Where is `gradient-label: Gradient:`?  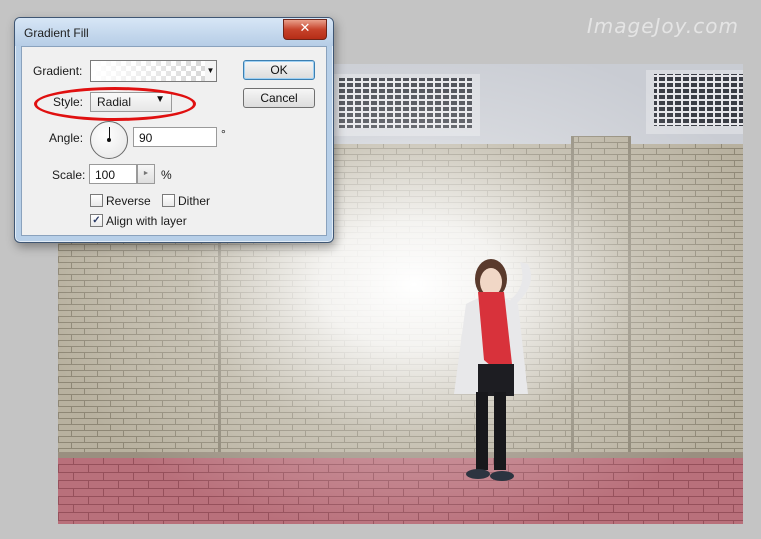
gradient-label: Gradient: is located at coordinates (58, 71).